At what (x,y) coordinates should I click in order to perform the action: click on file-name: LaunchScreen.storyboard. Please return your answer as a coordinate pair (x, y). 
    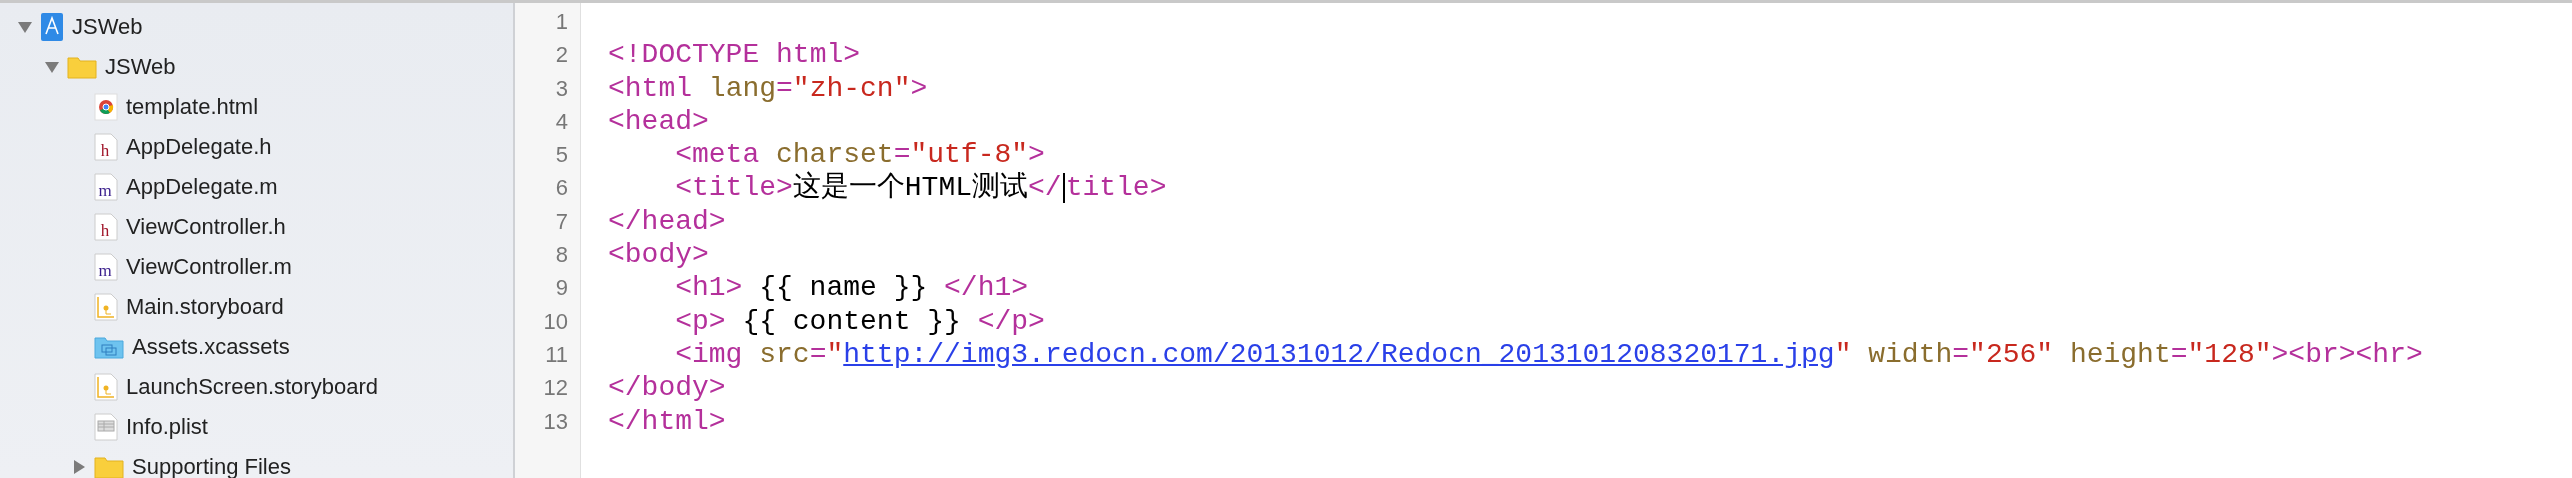
    Looking at the image, I should click on (252, 387).